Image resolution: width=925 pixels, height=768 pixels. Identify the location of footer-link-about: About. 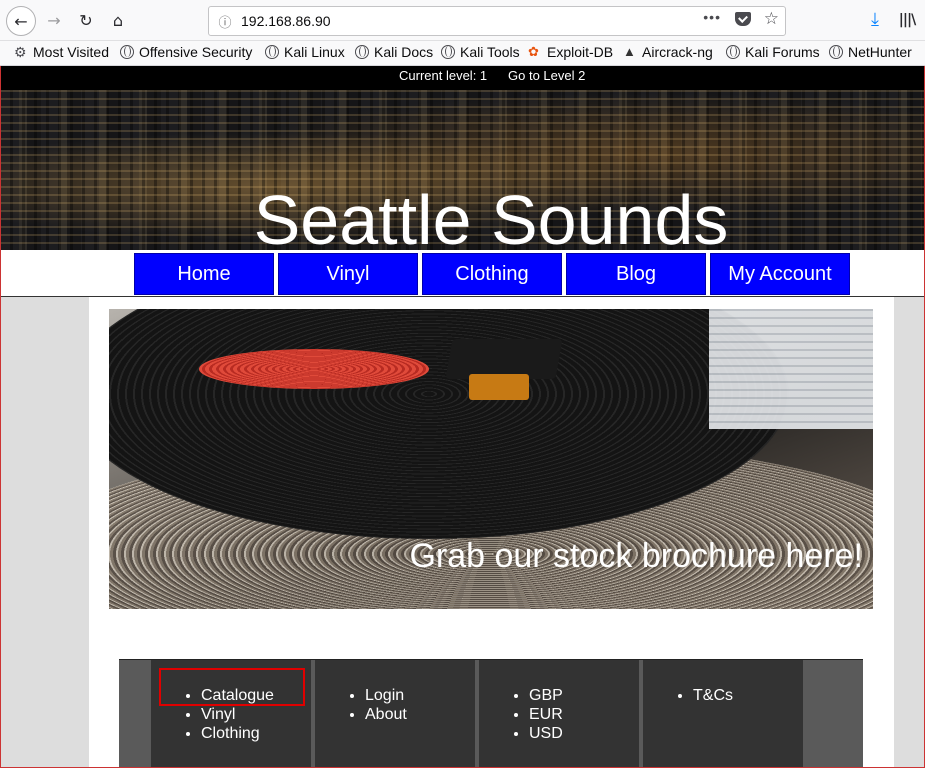
(386, 714).